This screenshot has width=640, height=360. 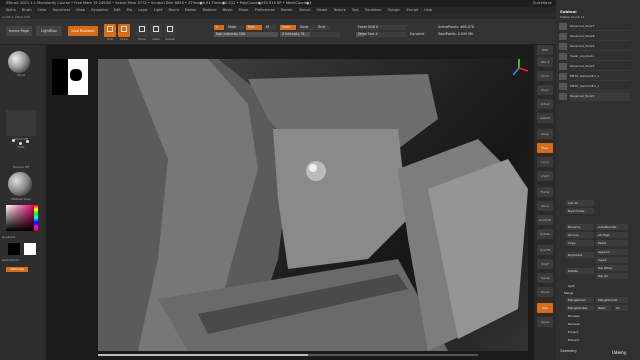 What do you see at coordinates (142, 32) in the screenshot?
I see `move-tool-button: Move` at bounding box center [142, 32].